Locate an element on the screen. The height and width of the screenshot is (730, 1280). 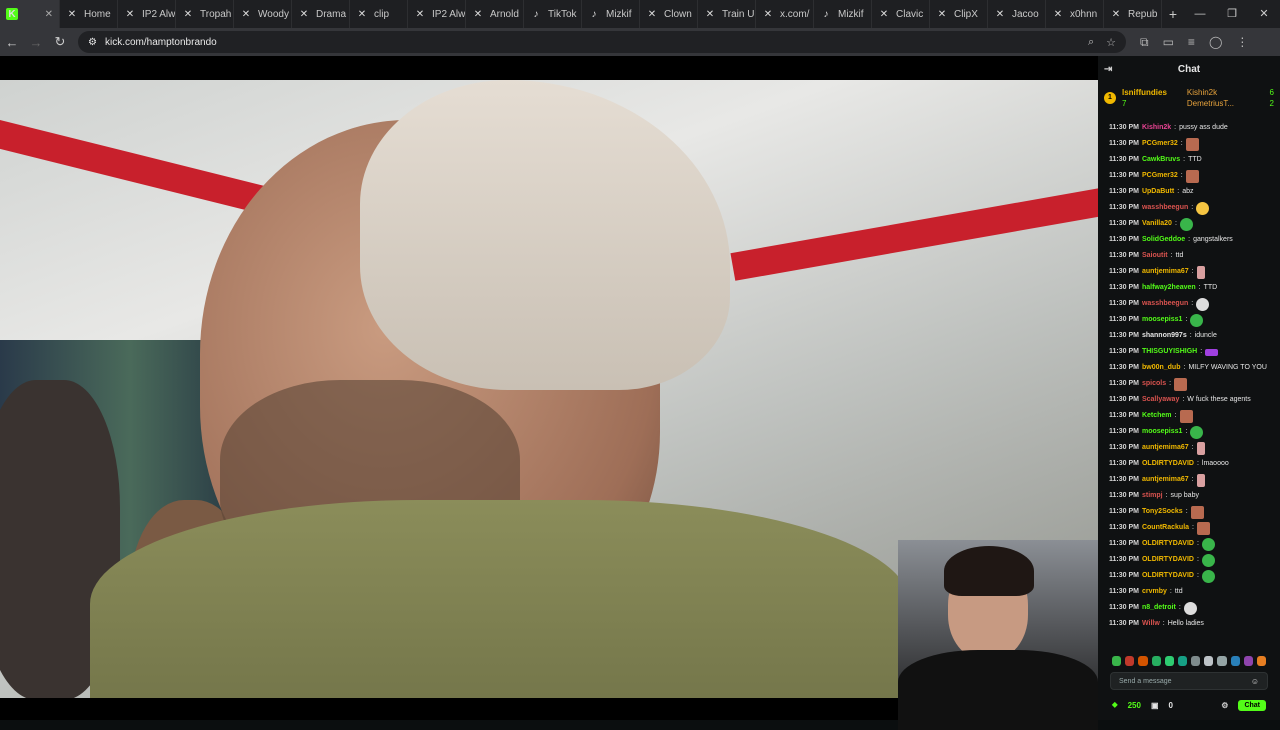
maximize-button: ❐ is located at coordinates (1232, 14).